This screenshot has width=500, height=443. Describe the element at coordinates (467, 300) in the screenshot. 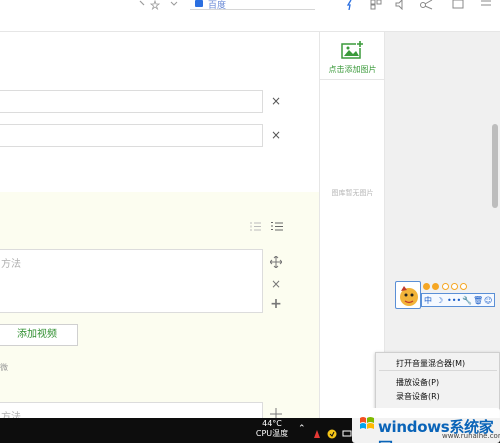

I see `qq-wrench-icon: 🔧` at that location.